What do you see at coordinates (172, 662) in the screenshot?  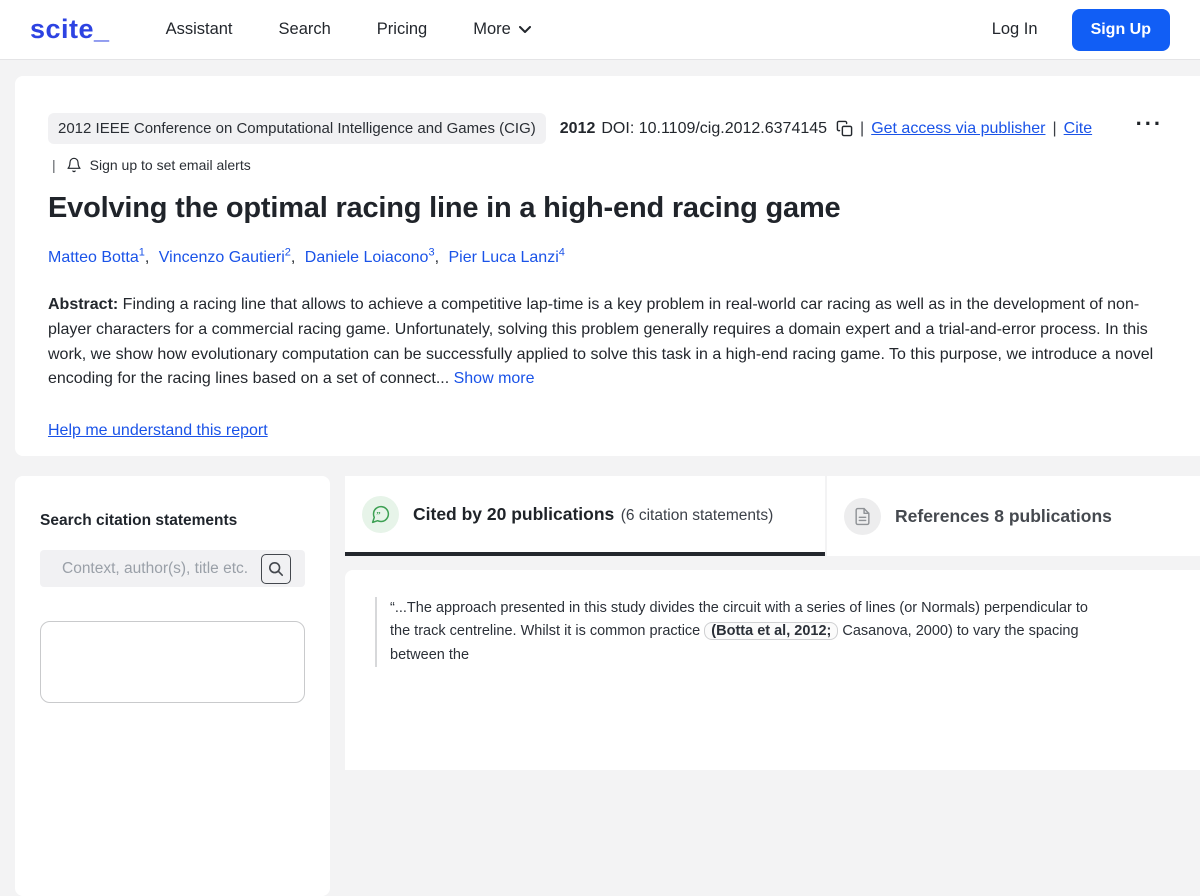 I see `citation-filter-box` at bounding box center [172, 662].